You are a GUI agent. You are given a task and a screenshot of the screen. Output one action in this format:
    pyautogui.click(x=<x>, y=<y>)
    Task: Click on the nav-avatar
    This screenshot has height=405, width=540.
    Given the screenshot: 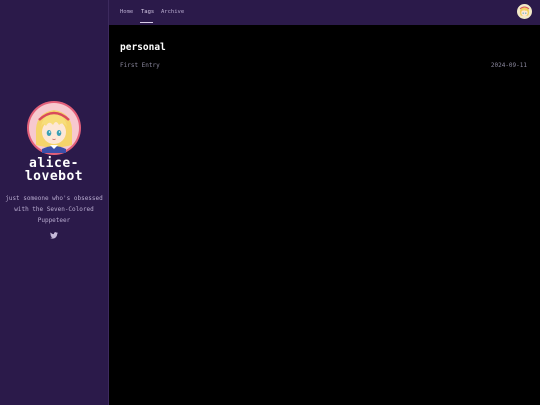 What is the action you would take?
    pyautogui.click(x=524, y=11)
    